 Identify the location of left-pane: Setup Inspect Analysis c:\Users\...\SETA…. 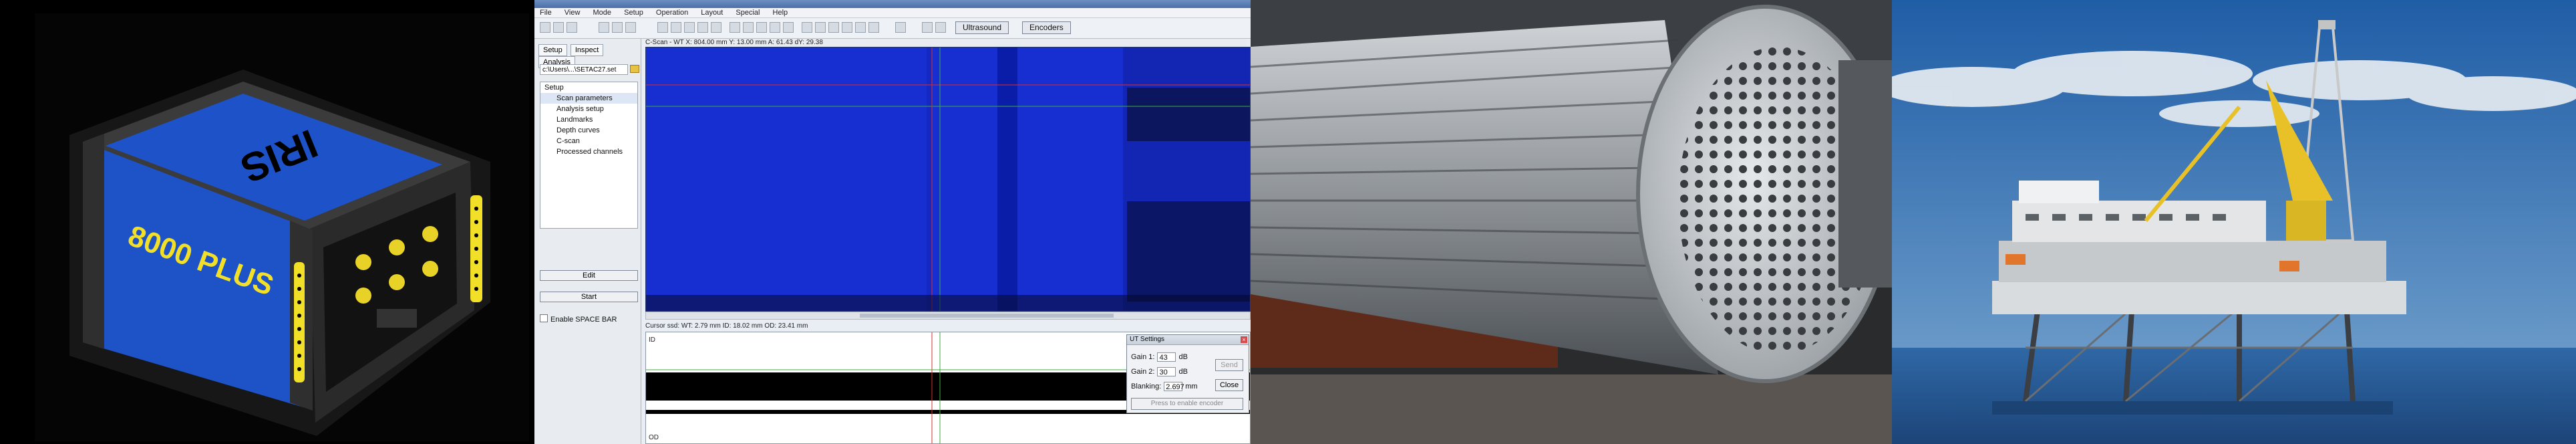
(587, 241).